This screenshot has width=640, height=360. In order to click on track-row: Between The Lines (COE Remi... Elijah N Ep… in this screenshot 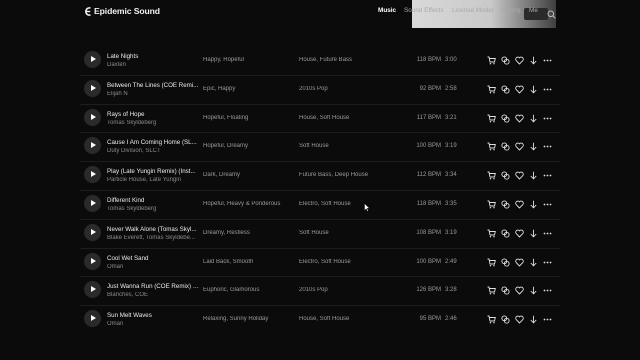, I will do `click(320, 89)`.